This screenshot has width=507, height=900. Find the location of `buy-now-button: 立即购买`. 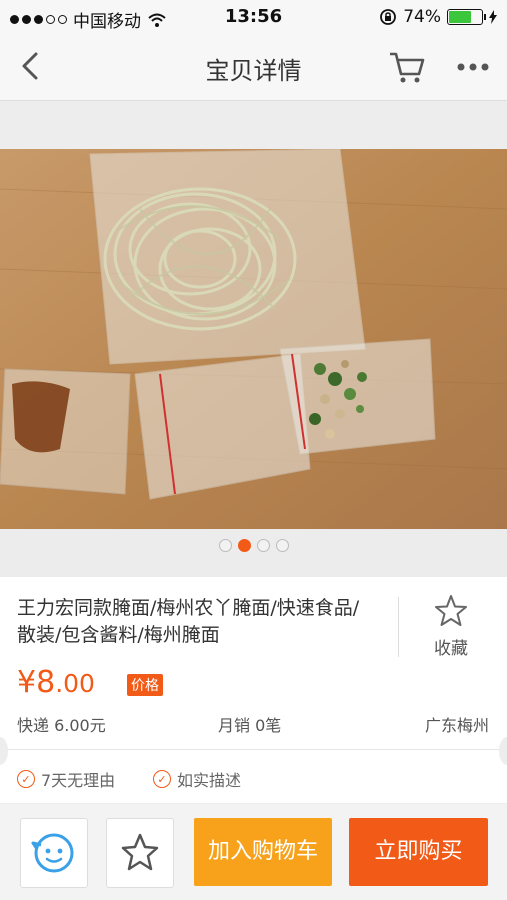

buy-now-button: 立即购买 is located at coordinates (418, 852).